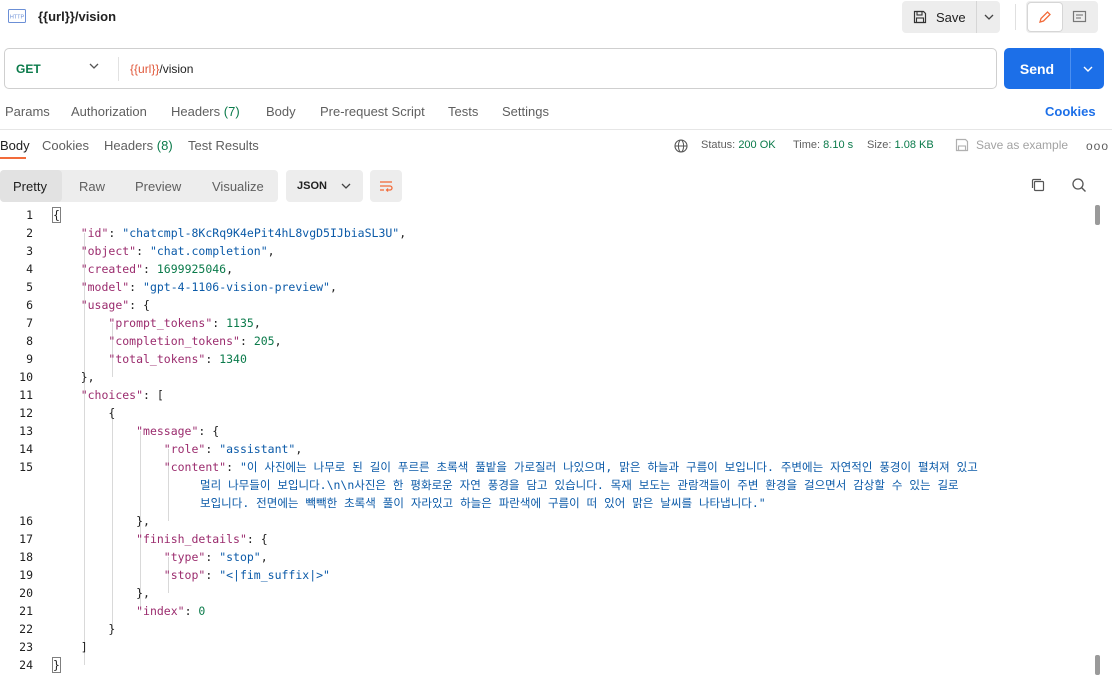 The width and height of the screenshot is (1112, 682). I want to click on format-label: JSON, so click(312, 186).